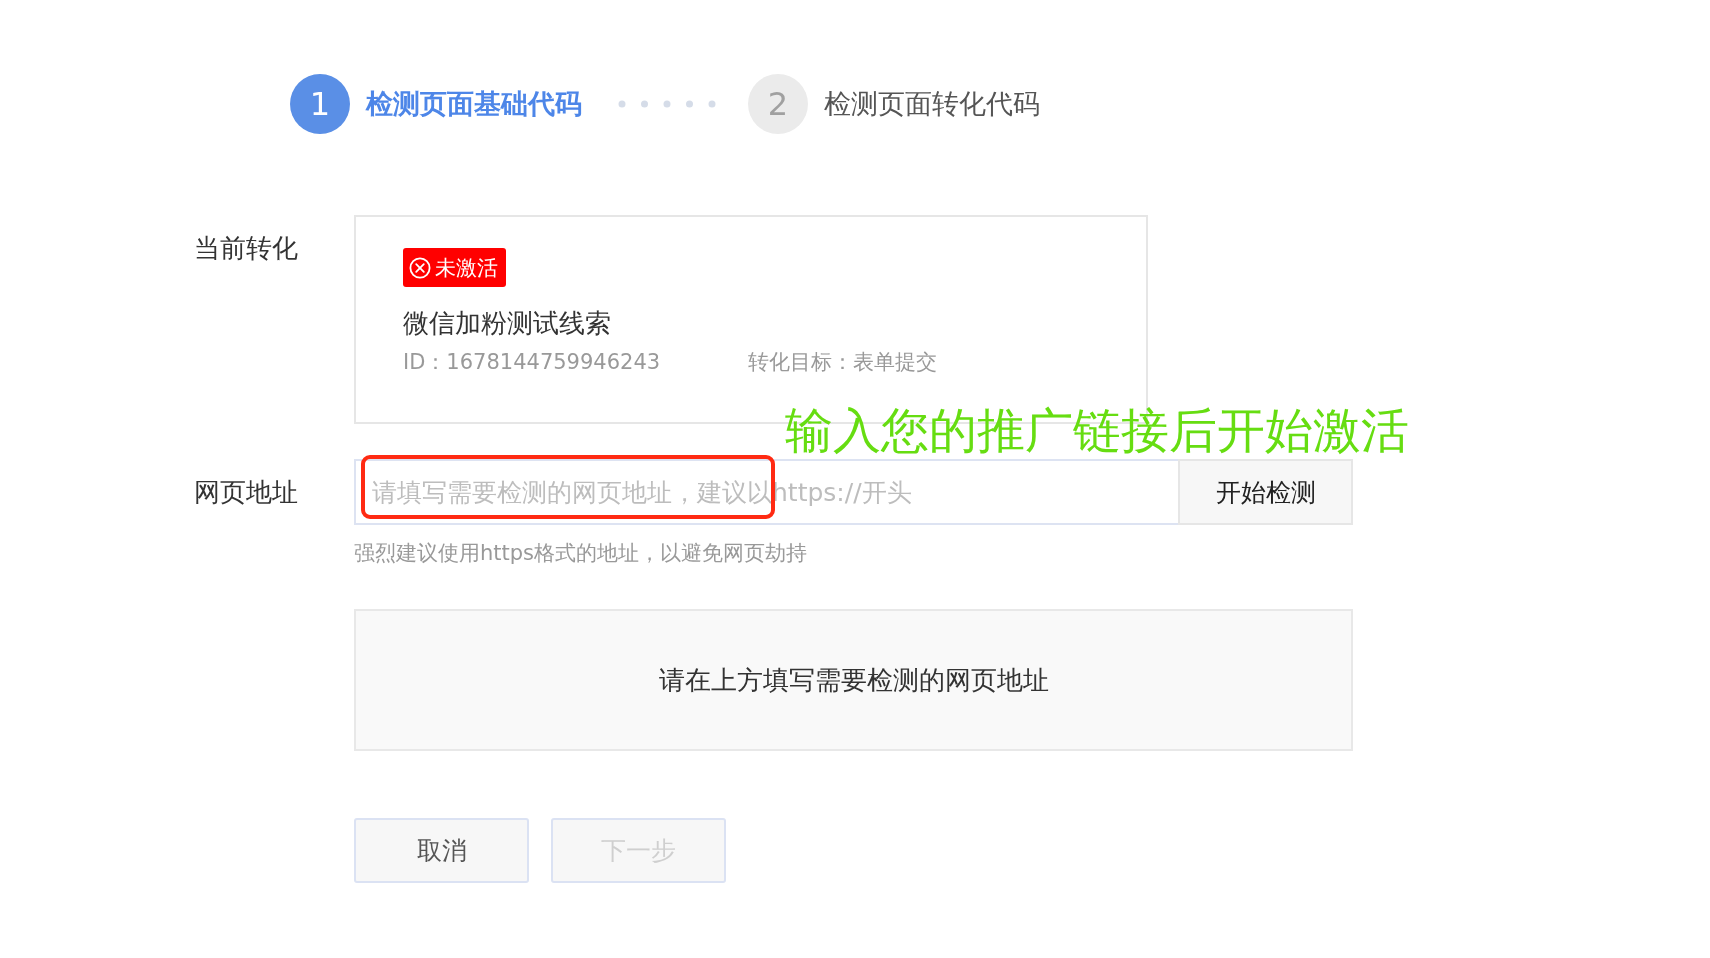 Image resolution: width=1710 pixels, height=958 pixels. What do you see at coordinates (507, 323) in the screenshot?
I see `conversion-name: 微信加粉测试线索` at bounding box center [507, 323].